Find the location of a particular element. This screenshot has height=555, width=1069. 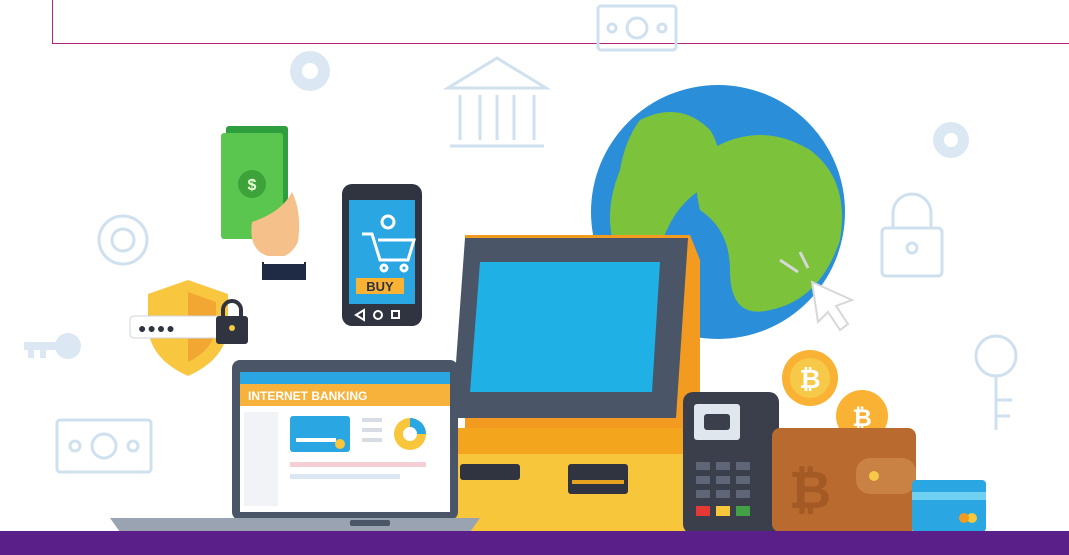

laptop: INTERNET BANKING is located at coordinates (295, 446).